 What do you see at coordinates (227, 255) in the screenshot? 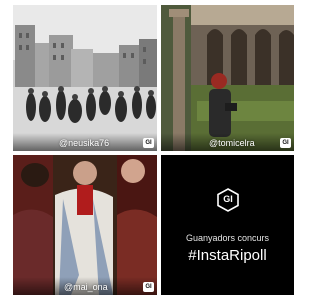
I see `contest-hashtag: #InstaRipoll` at bounding box center [227, 255].